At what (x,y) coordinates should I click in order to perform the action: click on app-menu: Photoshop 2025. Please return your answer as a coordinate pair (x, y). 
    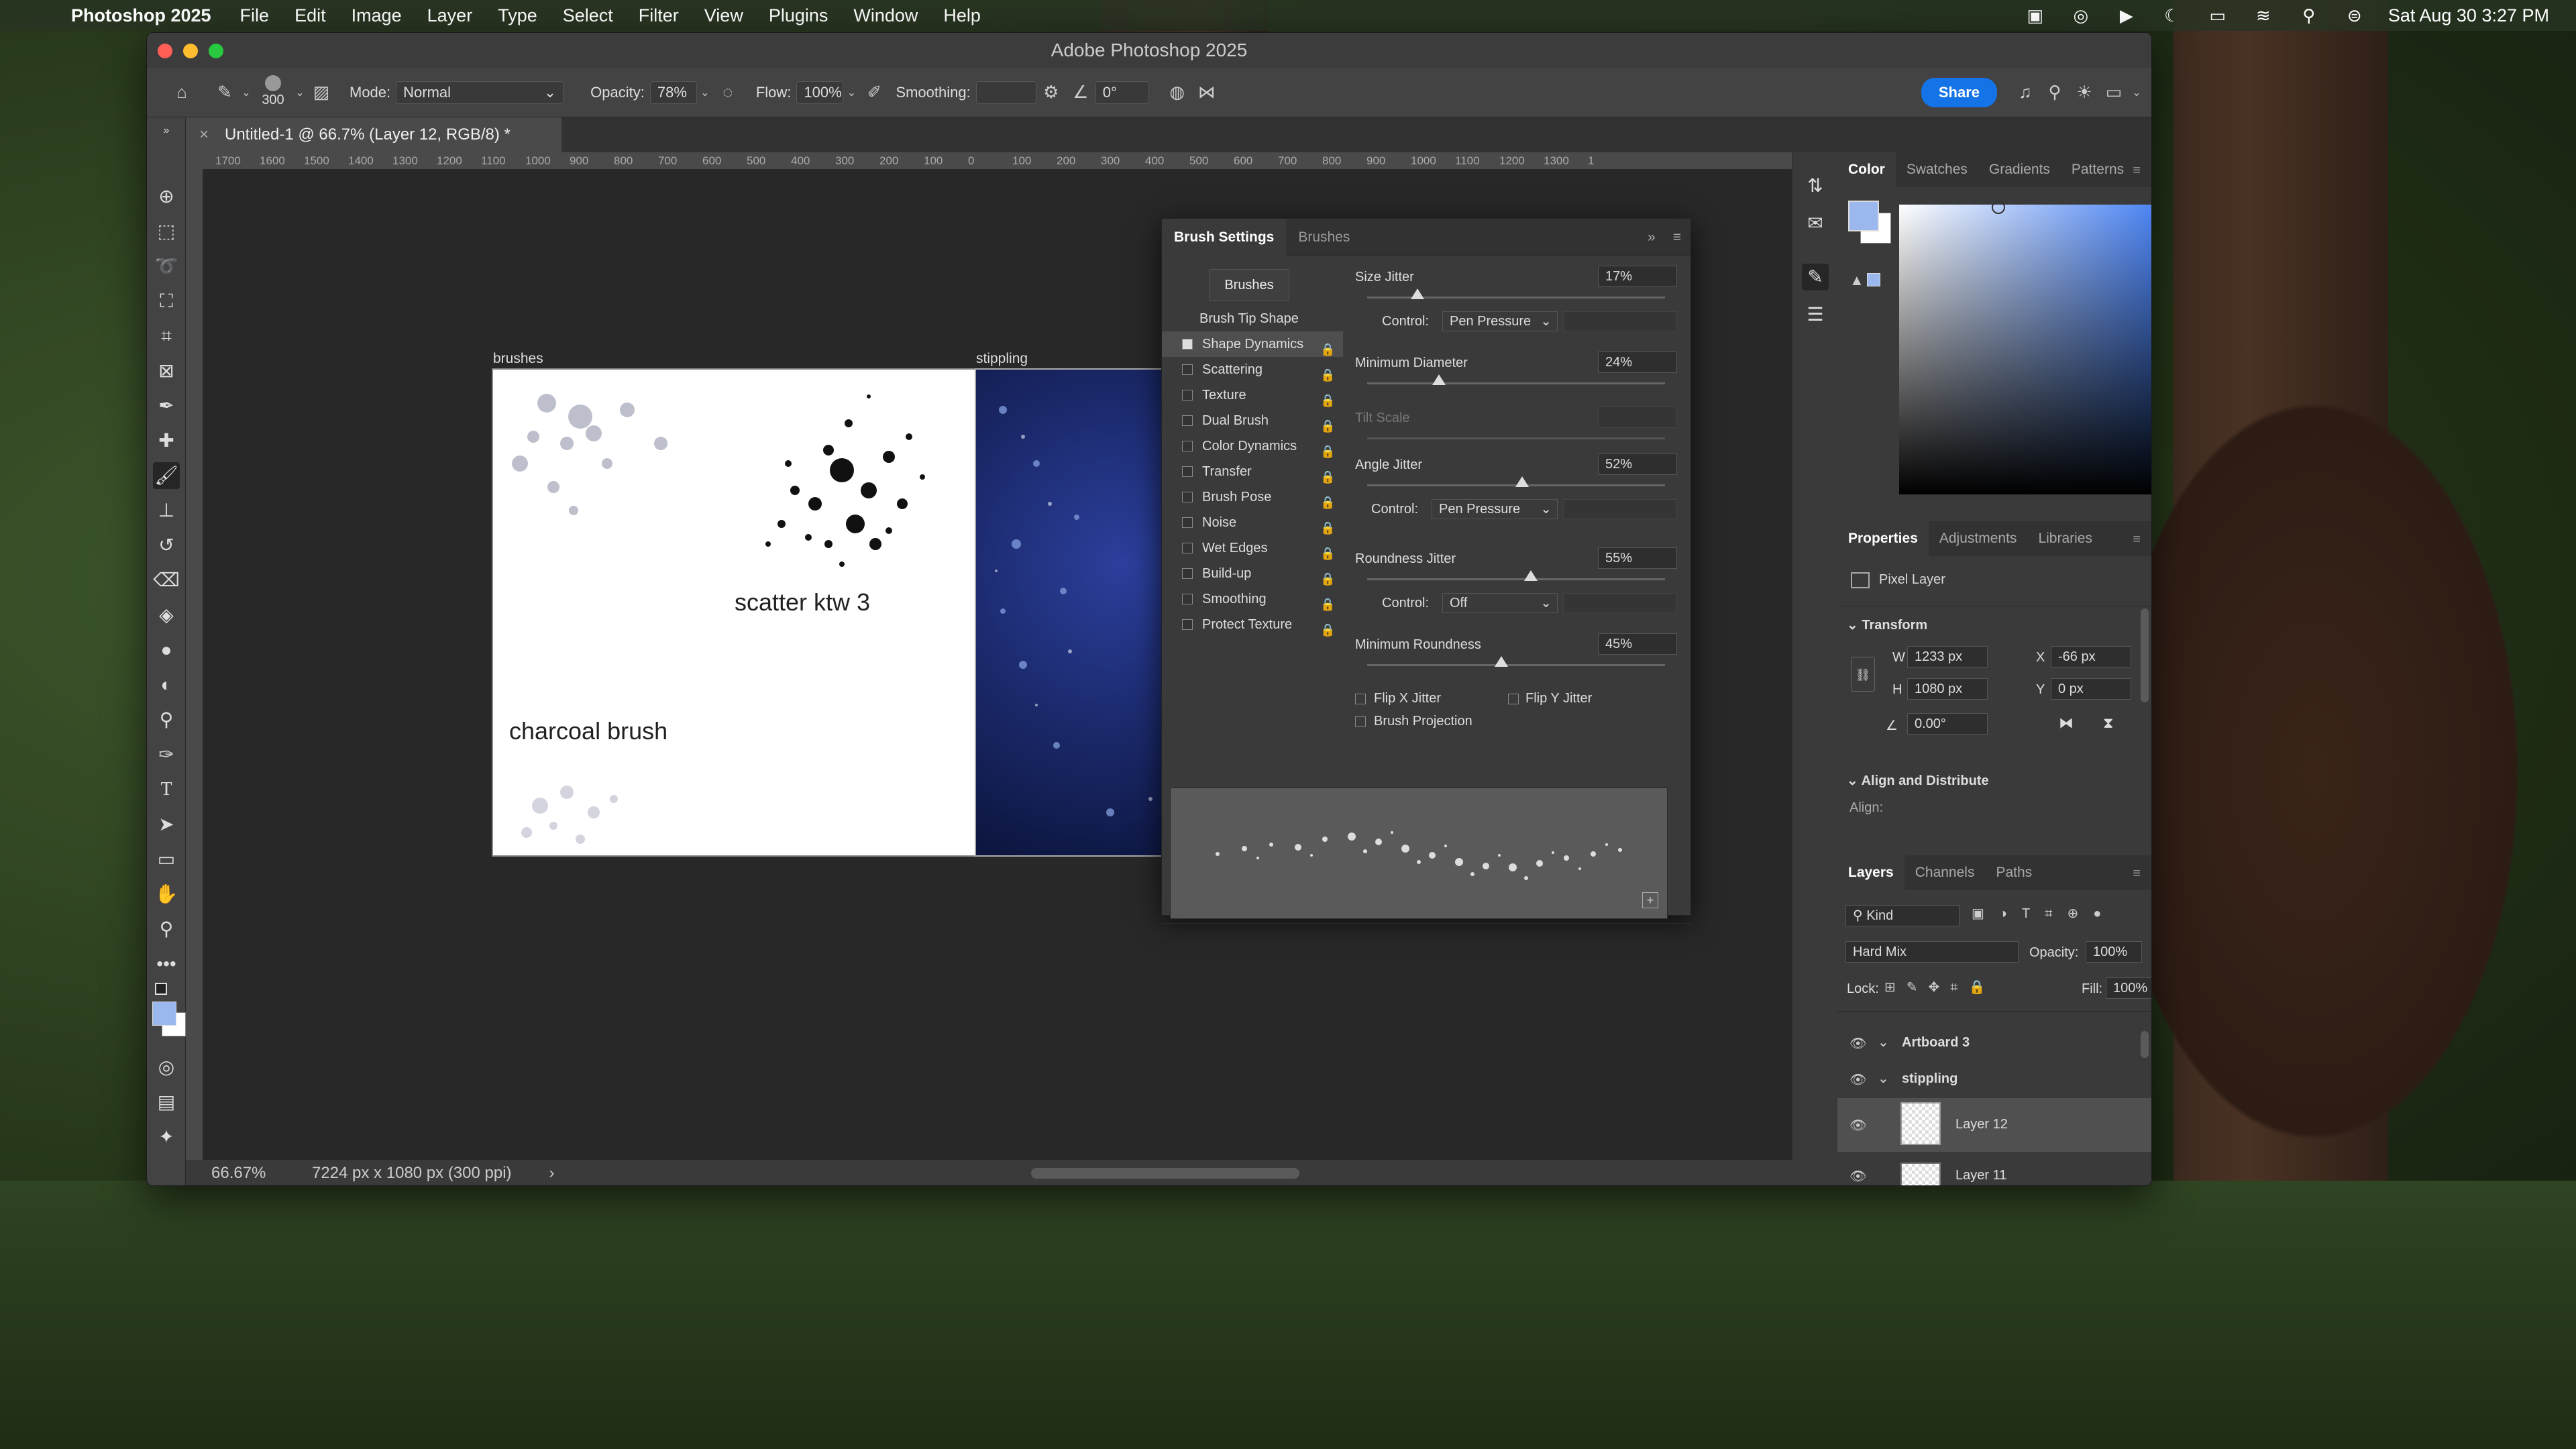
    Looking at the image, I should click on (143, 15).